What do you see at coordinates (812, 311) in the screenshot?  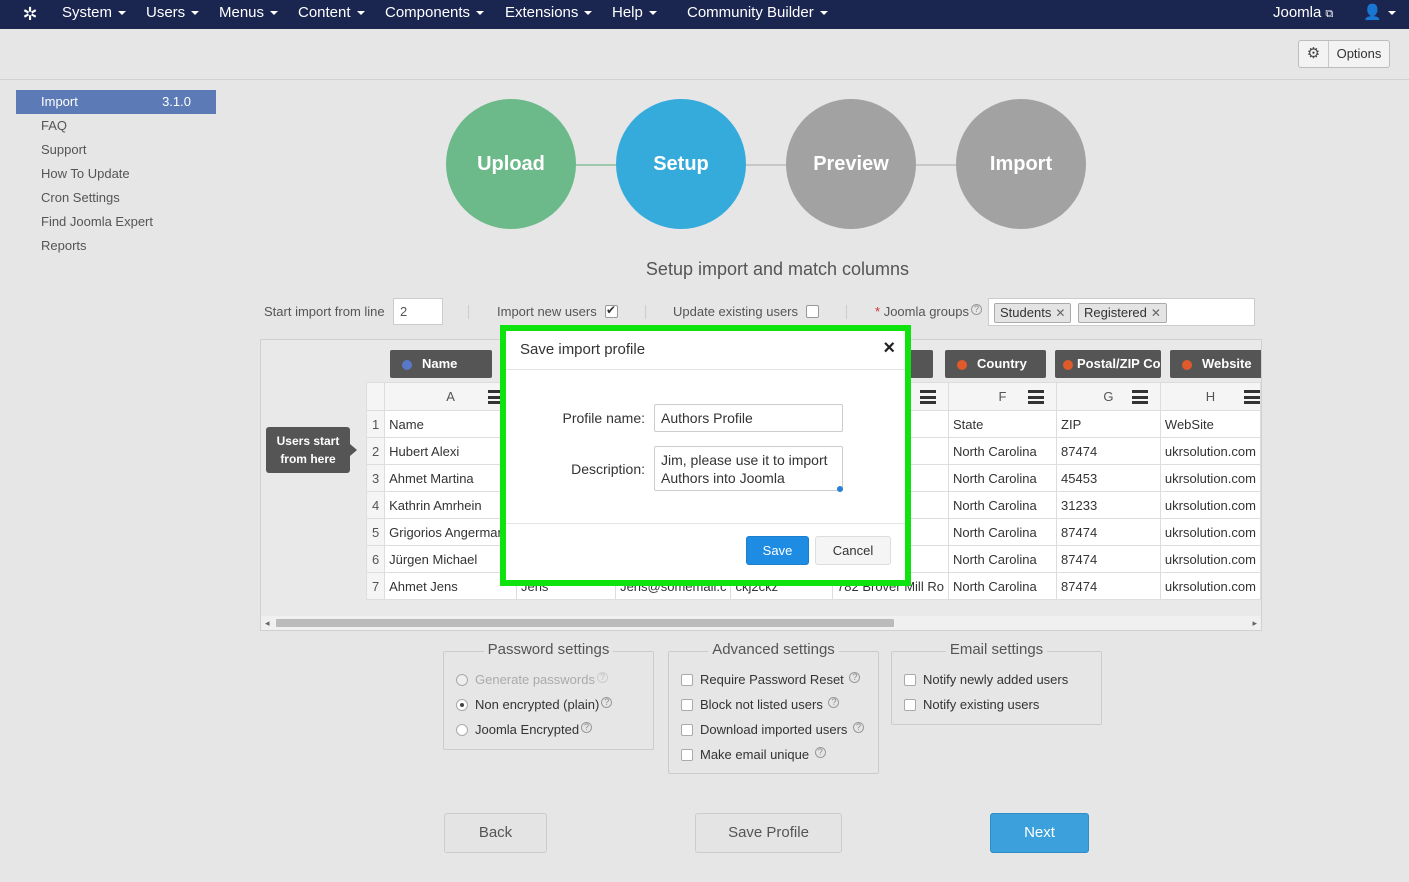 I see `update-existing-users-checkbox` at bounding box center [812, 311].